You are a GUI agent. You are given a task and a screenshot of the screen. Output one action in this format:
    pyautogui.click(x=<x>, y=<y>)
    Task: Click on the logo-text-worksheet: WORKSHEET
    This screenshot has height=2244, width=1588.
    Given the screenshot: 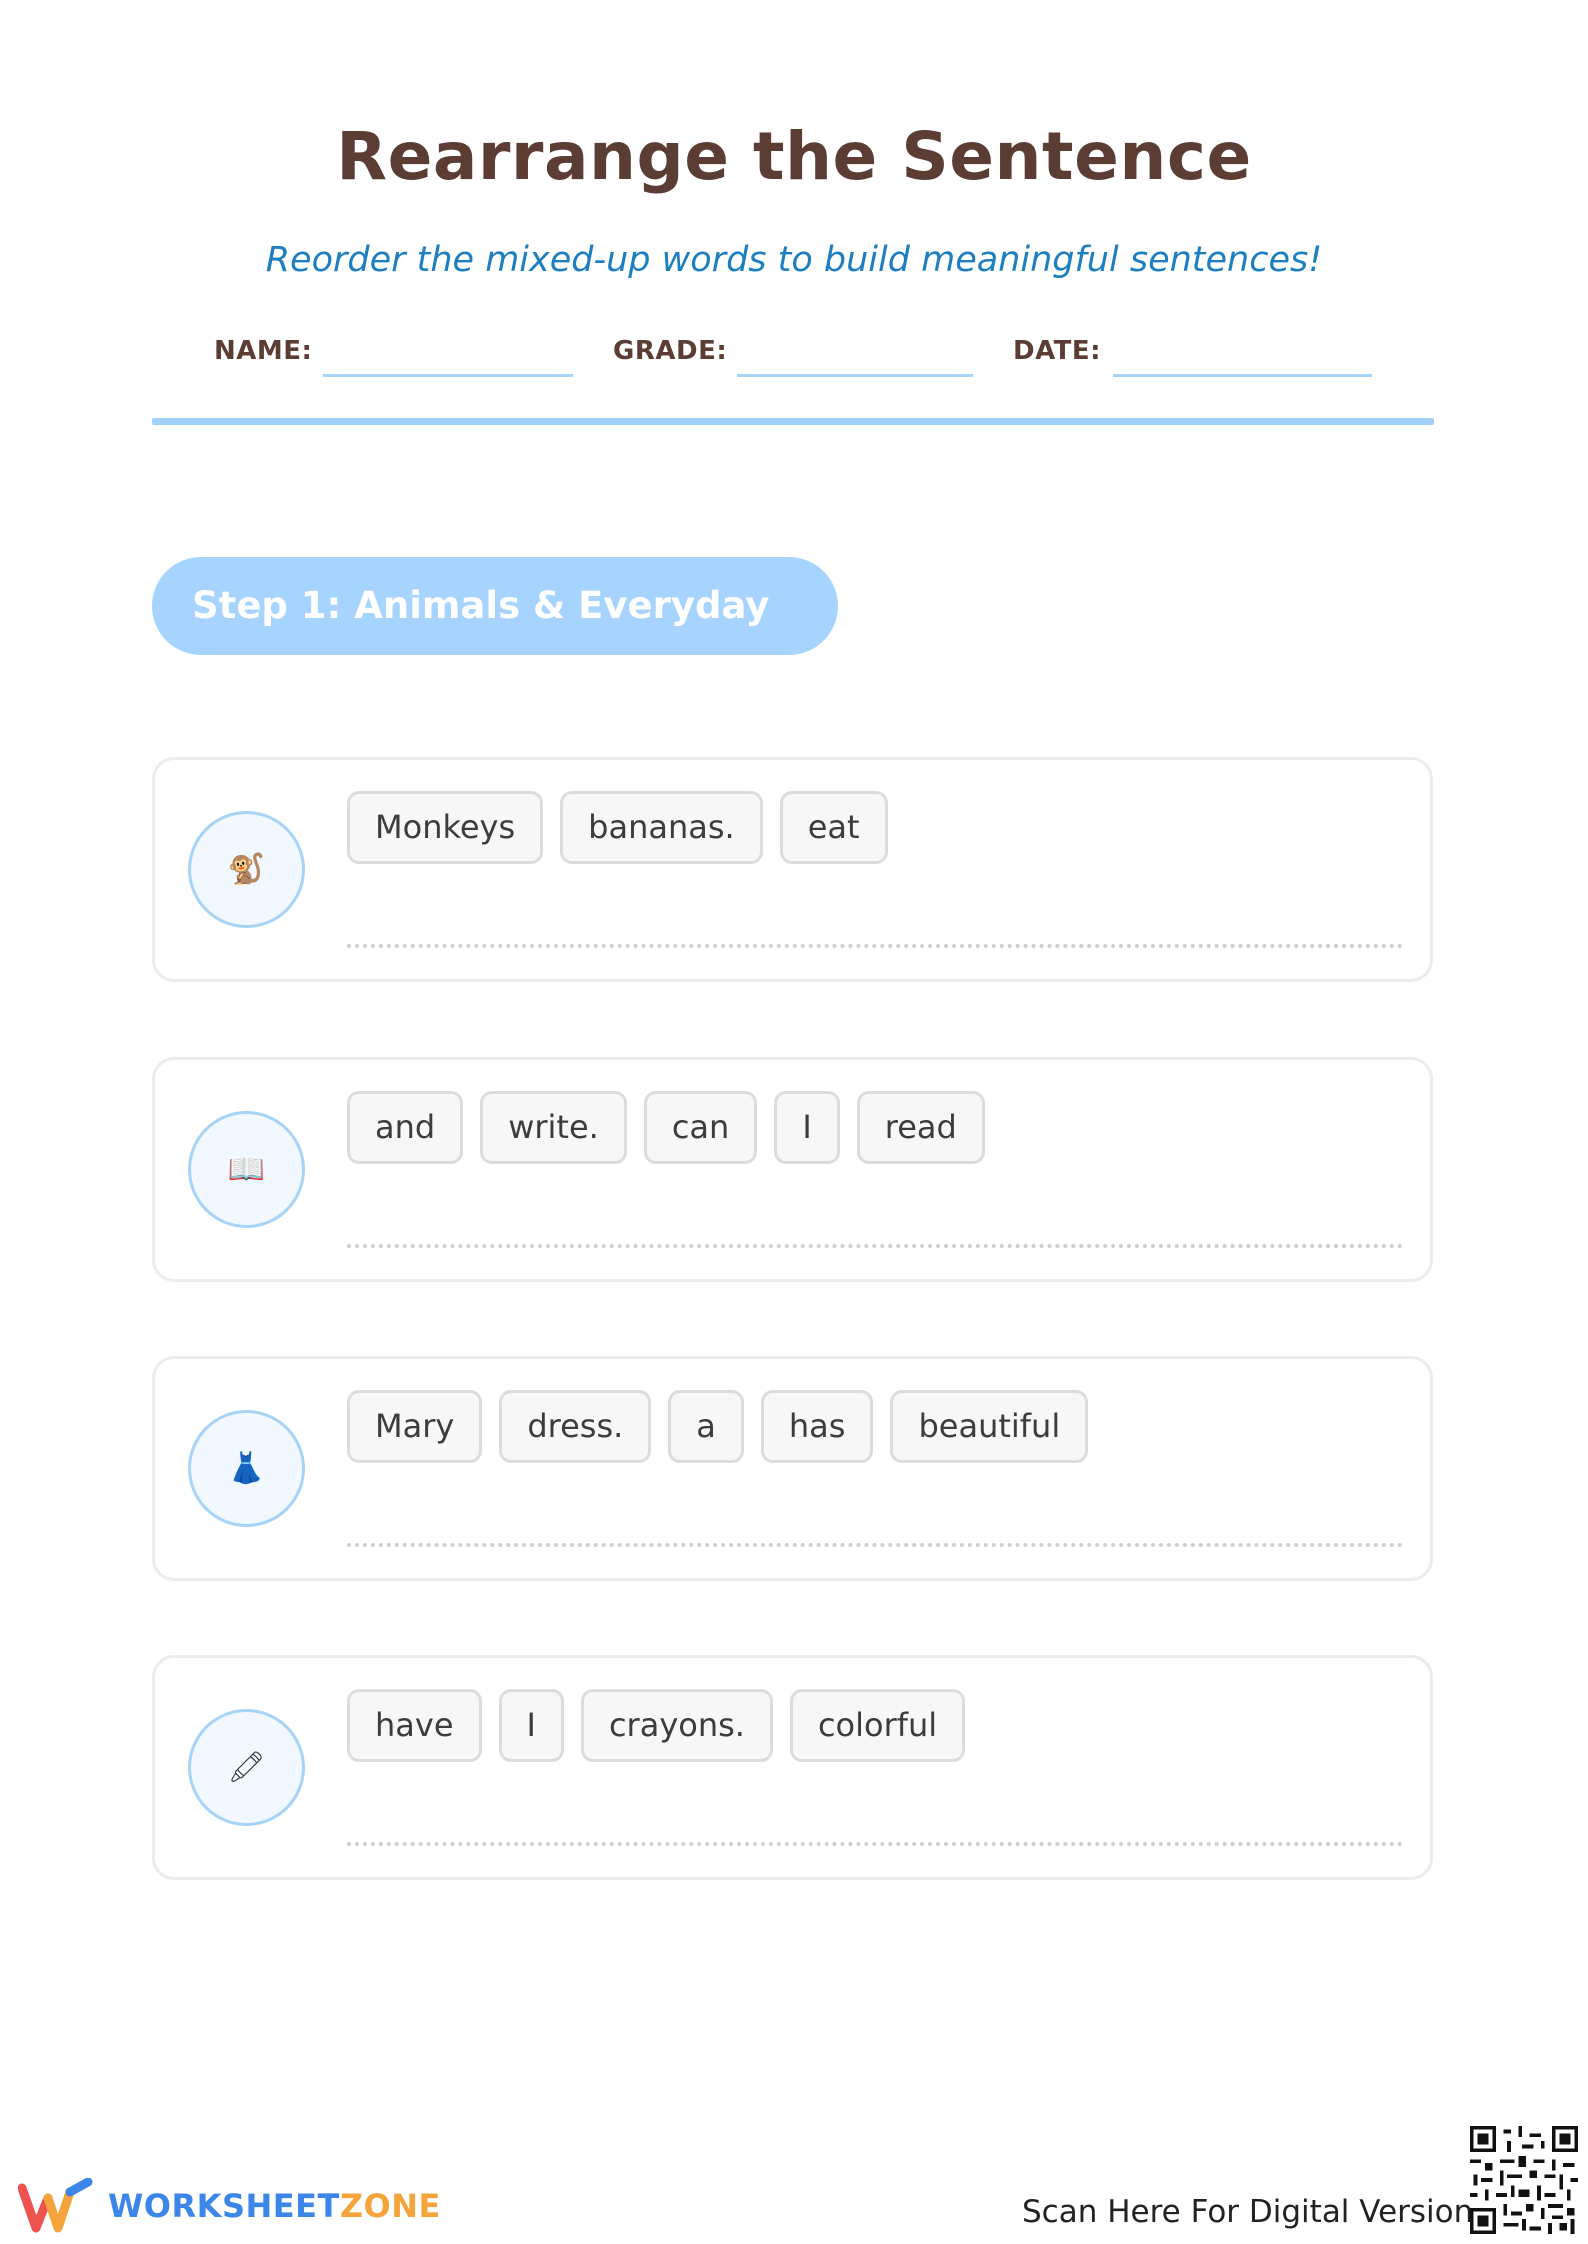 What is the action you would take?
    pyautogui.click(x=224, y=2206)
    